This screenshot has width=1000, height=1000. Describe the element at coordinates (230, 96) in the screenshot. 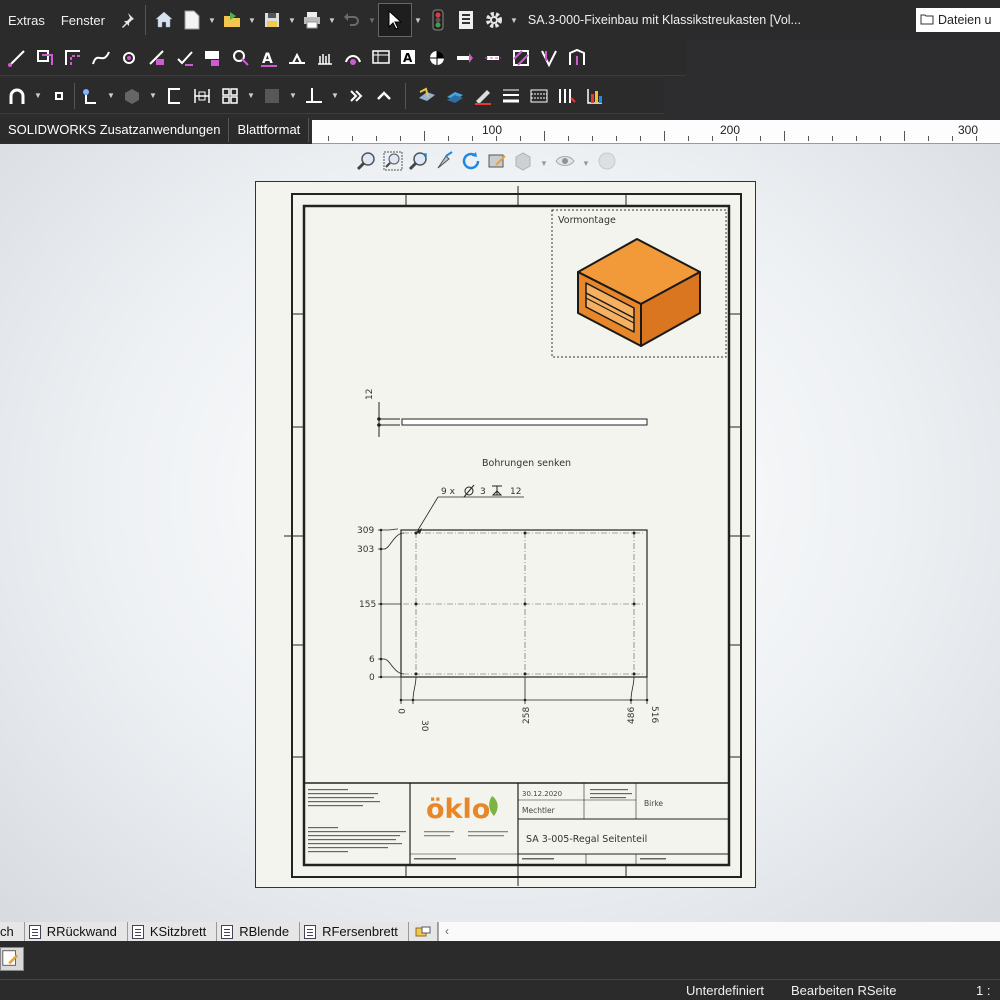

I see `baseline-dimension-icon` at that location.